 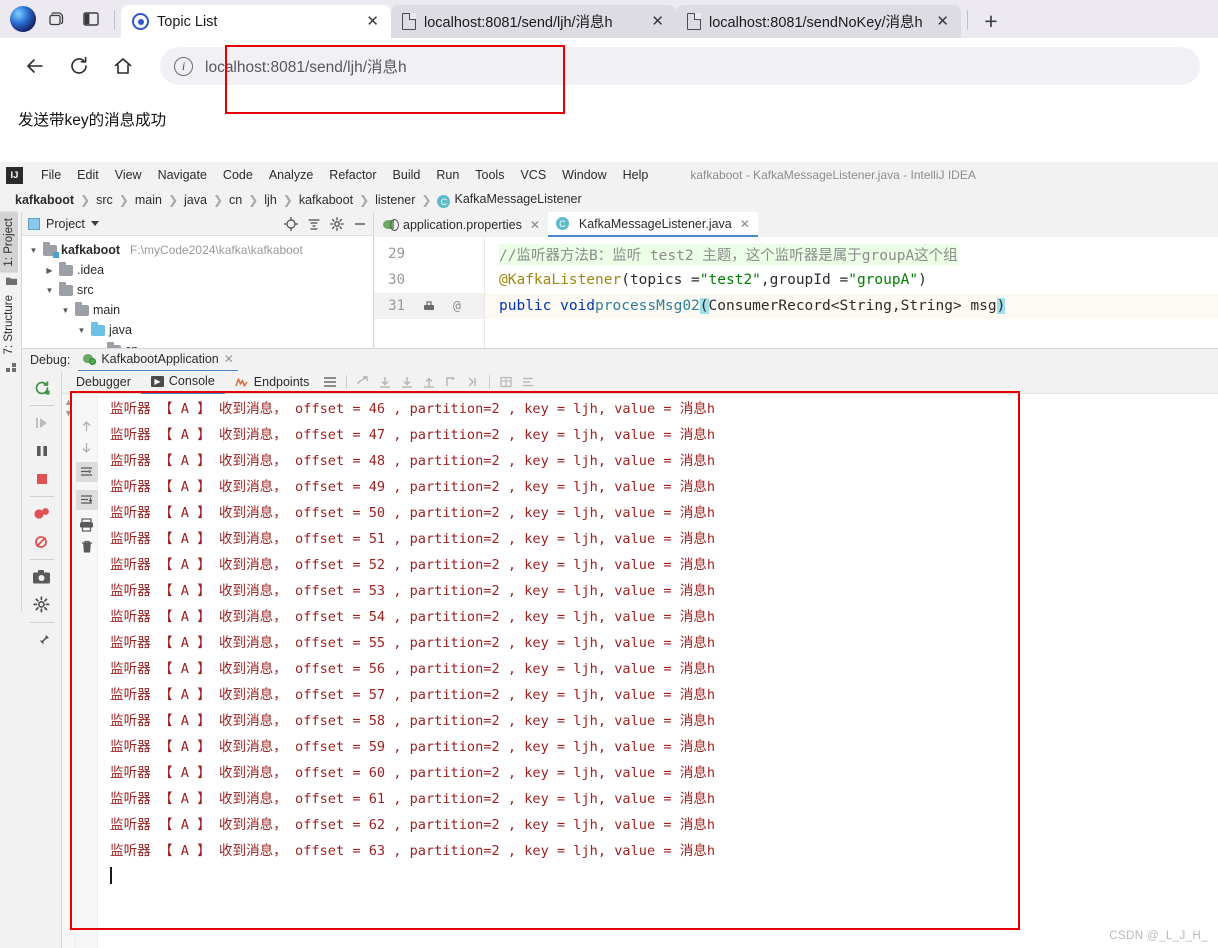 I want to click on rerun-icon, so click(x=42, y=388).